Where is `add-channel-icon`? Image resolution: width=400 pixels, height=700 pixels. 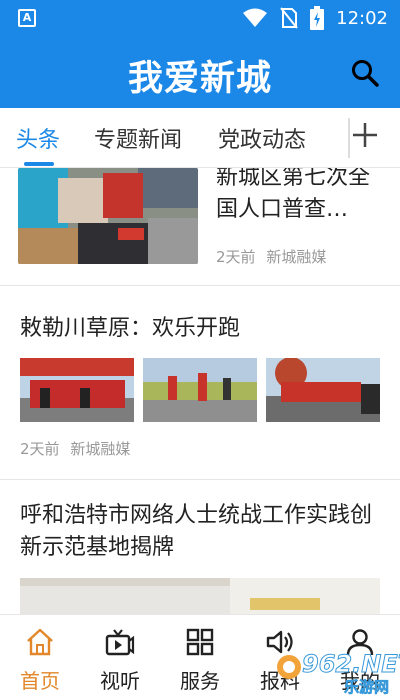
add-channel-icon is located at coordinates (365, 135).